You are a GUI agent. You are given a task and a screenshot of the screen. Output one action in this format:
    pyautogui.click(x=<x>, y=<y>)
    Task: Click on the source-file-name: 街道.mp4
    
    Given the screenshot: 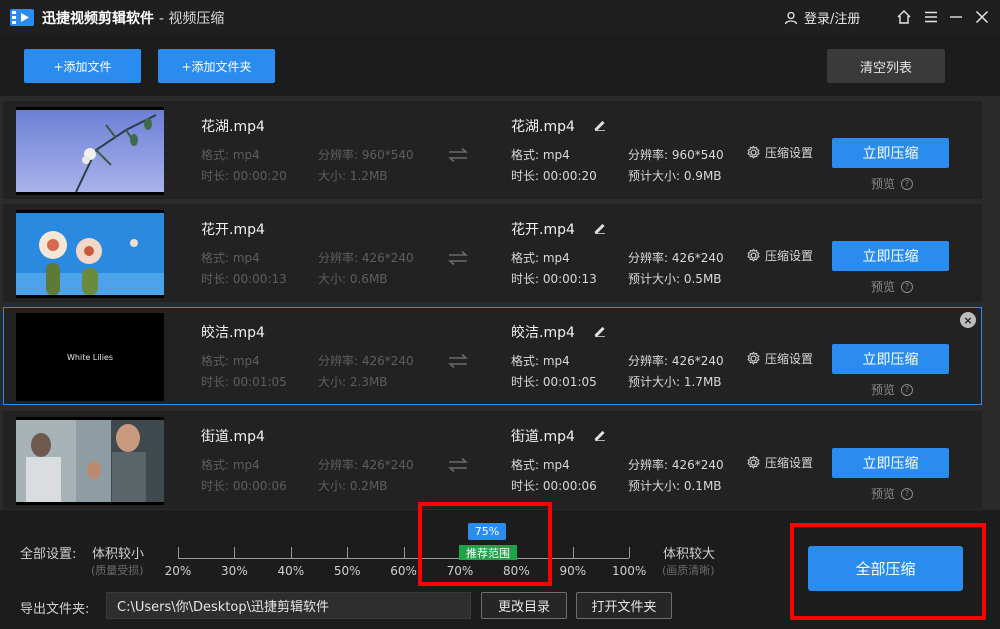 What is the action you would take?
    pyautogui.click(x=233, y=437)
    